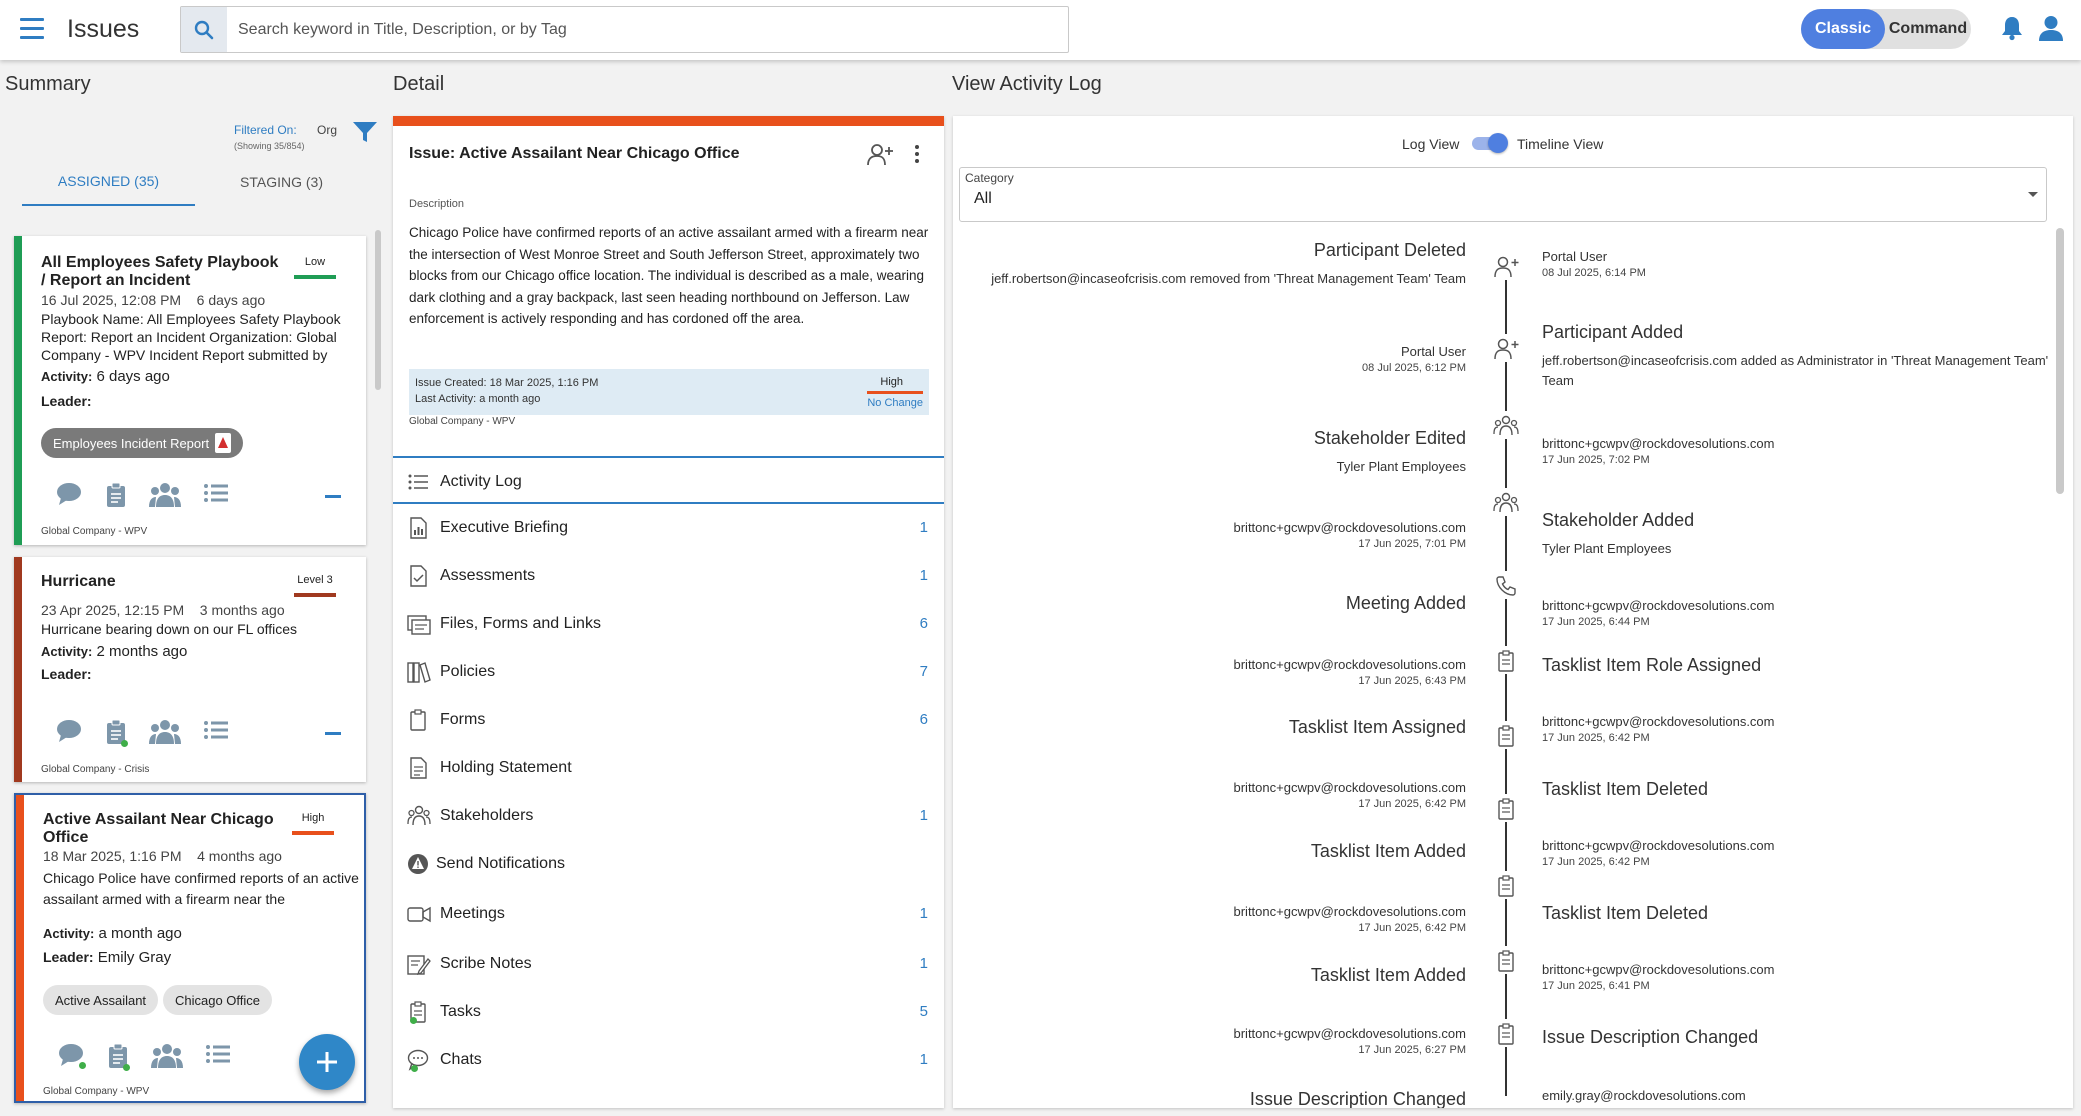  Describe the element at coordinates (1389, 451) in the screenshot. I see `log-event: Stakeholder Edited Tyler Plant Employees` at that location.